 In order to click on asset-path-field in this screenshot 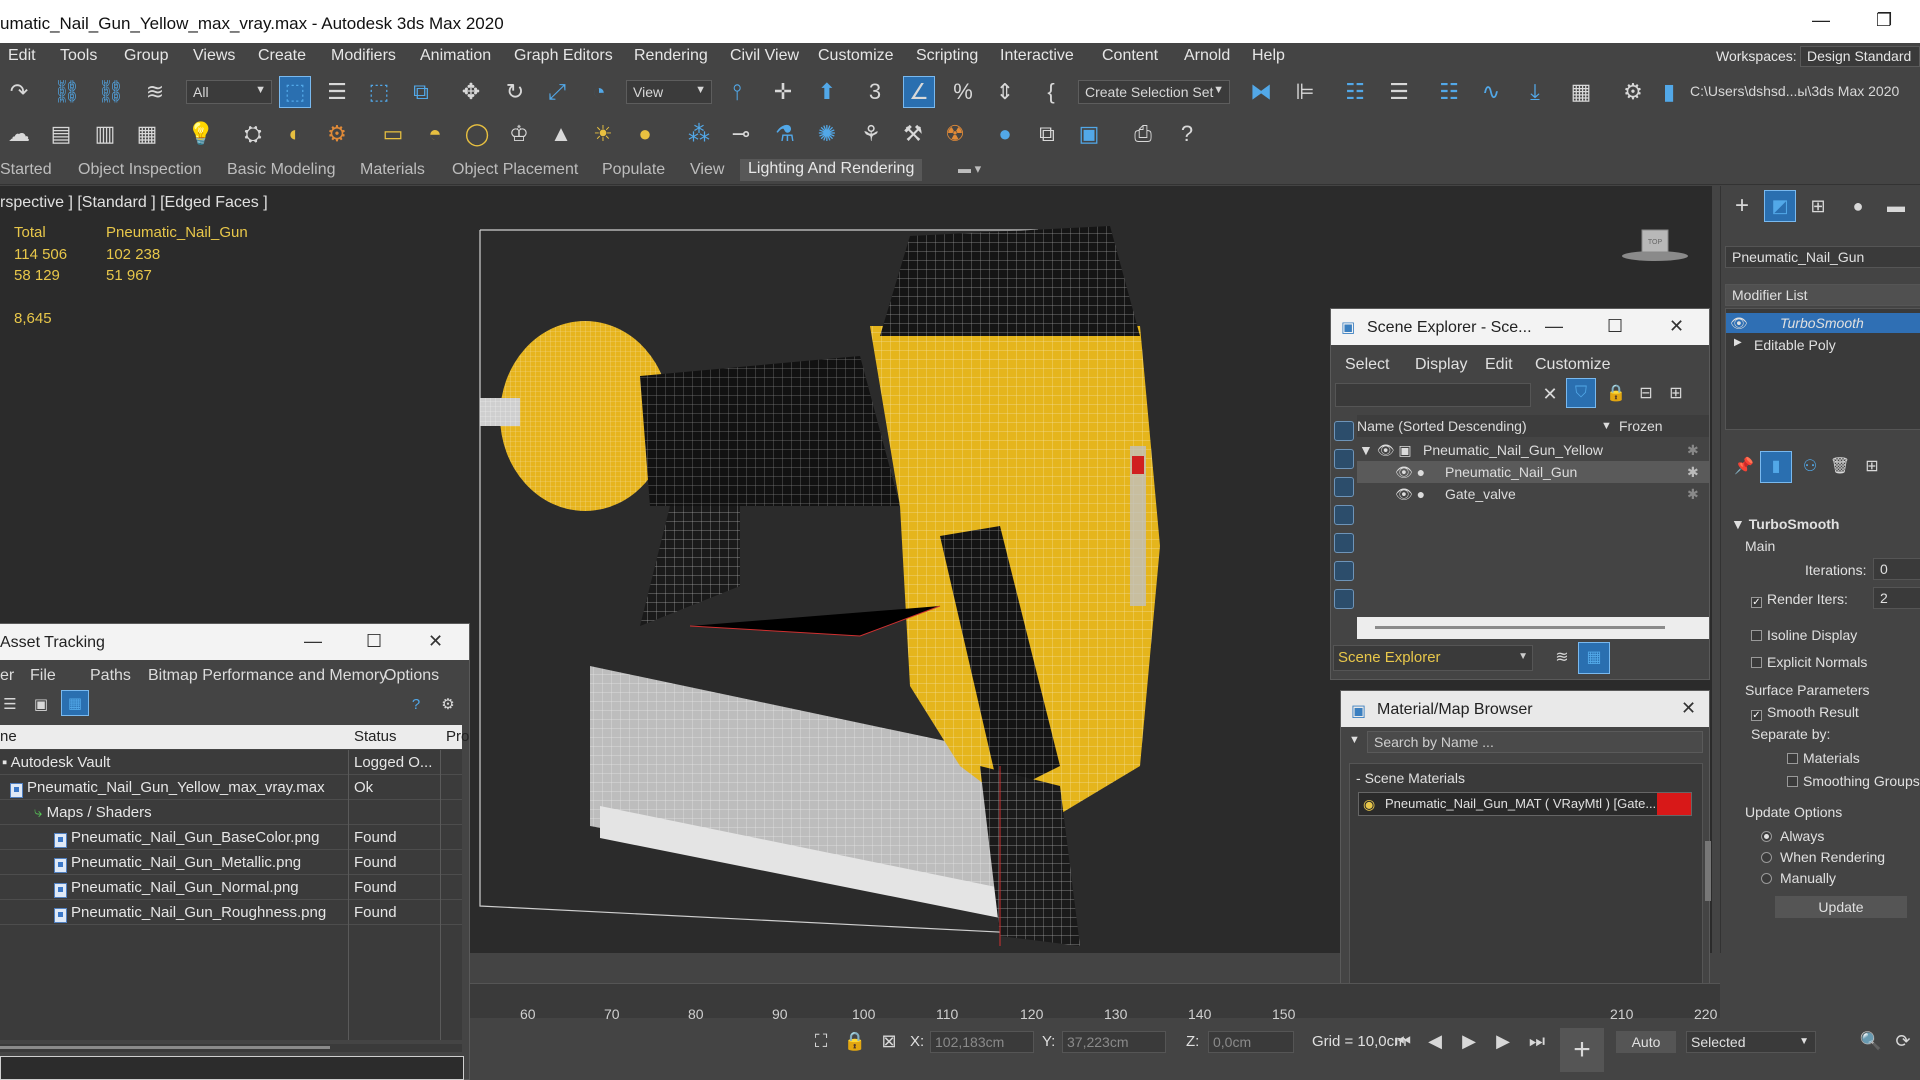, I will do `click(232, 1068)`.